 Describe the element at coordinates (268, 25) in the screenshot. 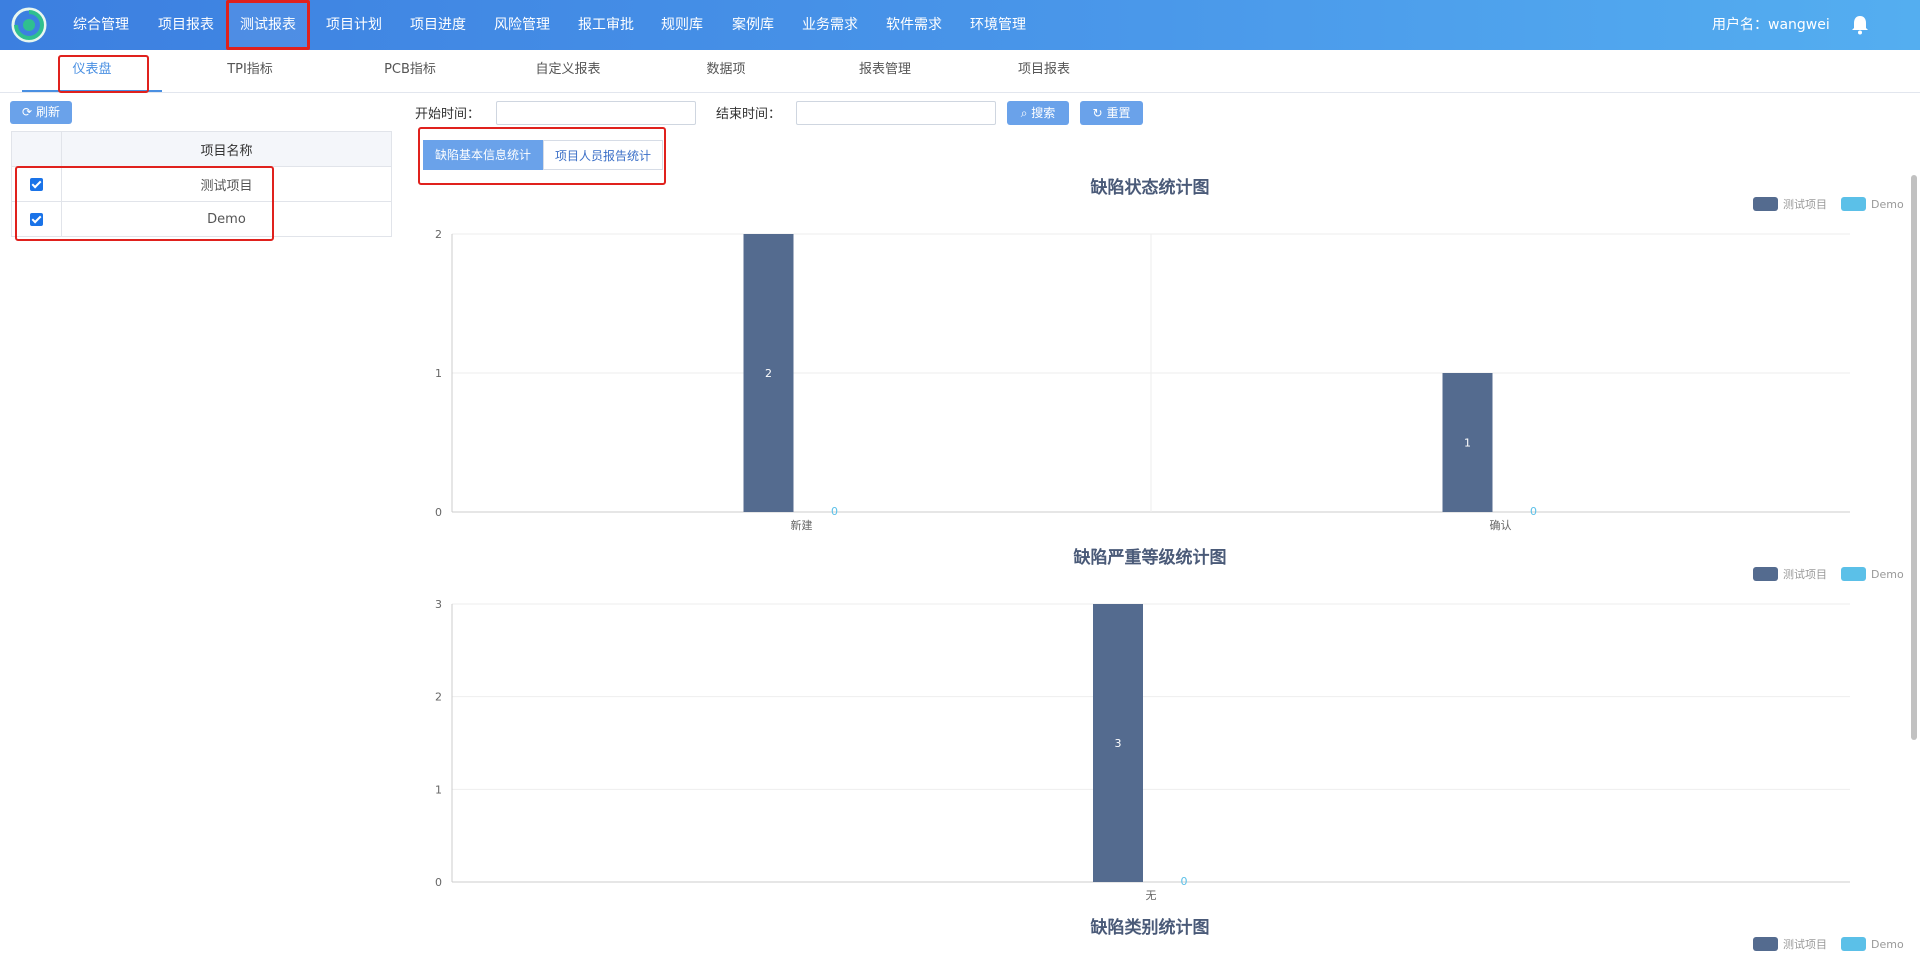

I see `nav-item-test-reports: 测试报表` at that location.